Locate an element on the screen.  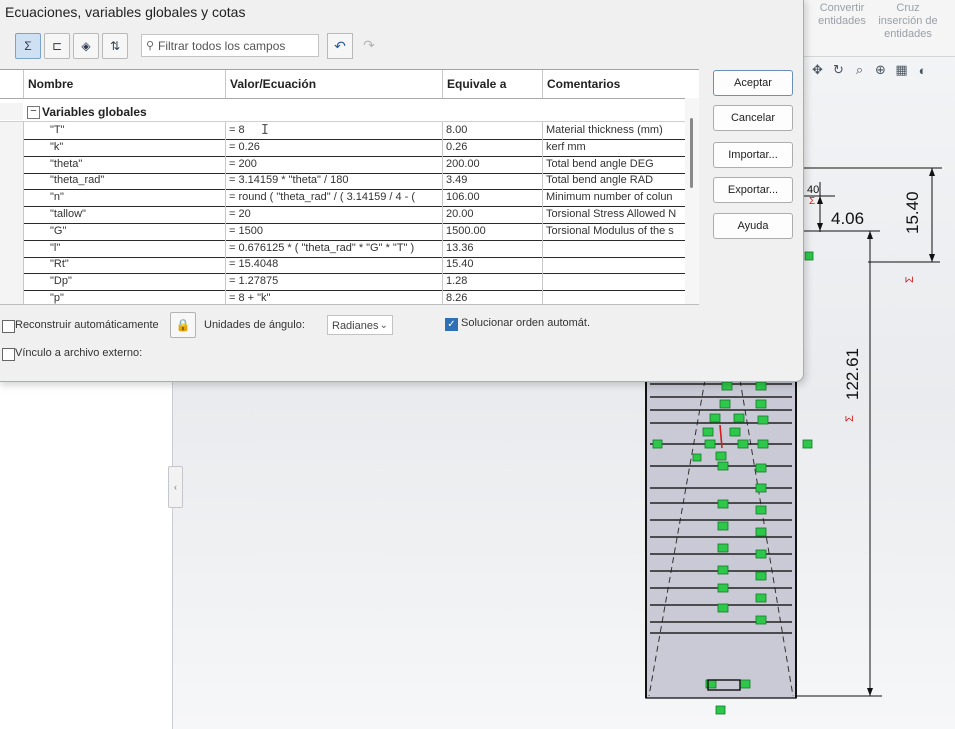
comment-cell: Torsional Modulus of the s is located at coordinates (613, 231).